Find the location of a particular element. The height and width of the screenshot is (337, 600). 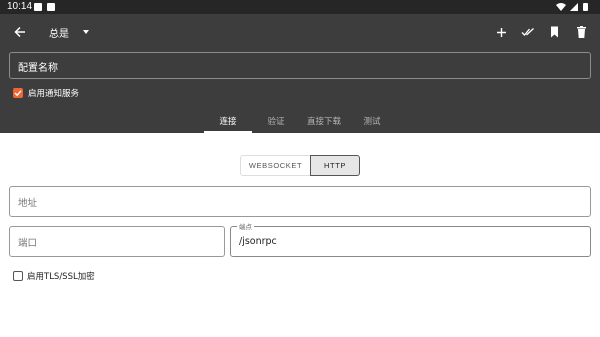

status-time: 10:14 is located at coordinates (20, 6).